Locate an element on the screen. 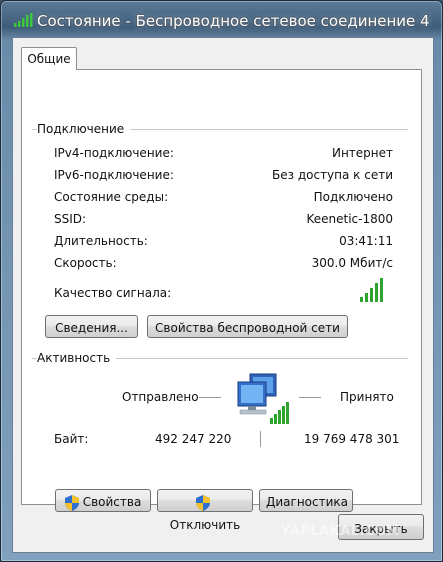  media-state-label: Состояние среды: is located at coordinates (111, 197).